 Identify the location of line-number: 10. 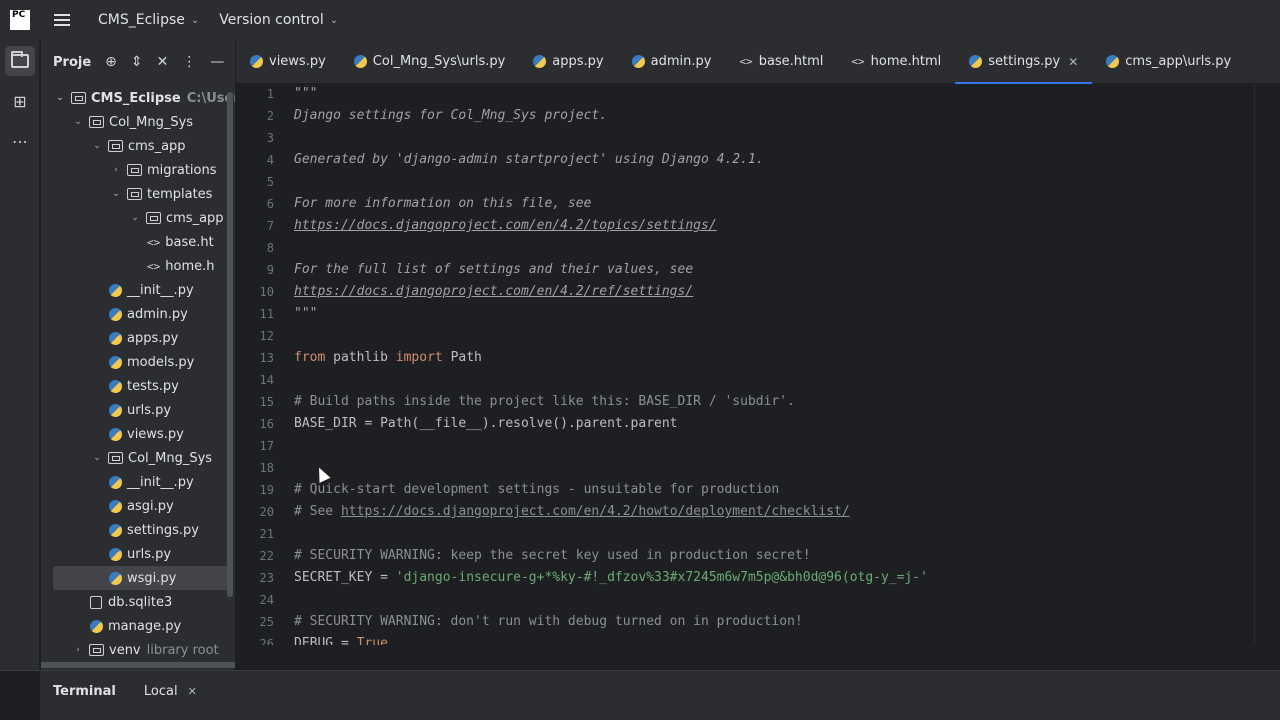
(266, 292).